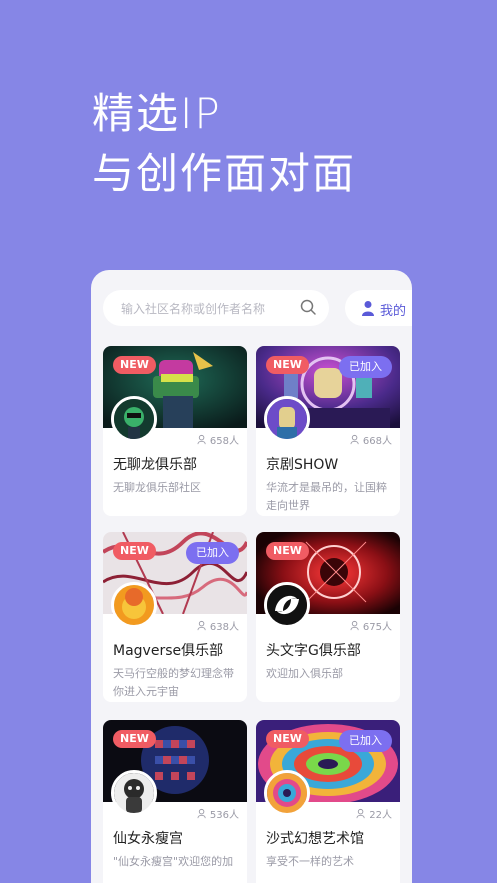 Image resolution: width=497 pixels, height=883 pixels. I want to click on member-count: 536人, so click(218, 813).